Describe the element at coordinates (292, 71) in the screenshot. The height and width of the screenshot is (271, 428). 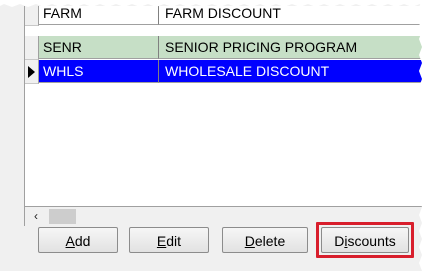
I see `description-cell: WHOLESALE DISCOUNT` at that location.